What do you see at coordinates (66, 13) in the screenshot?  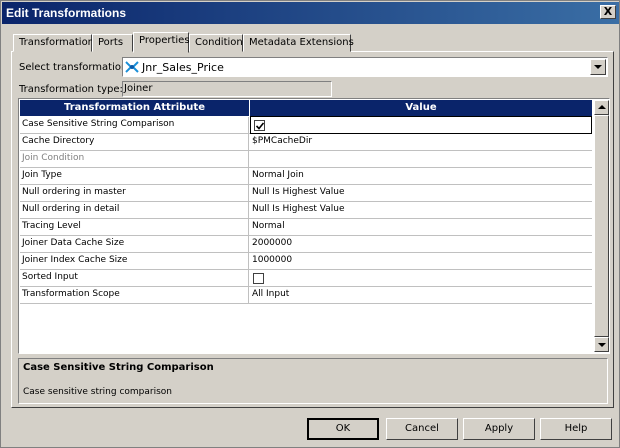 I see `window-title: Edit Transformations` at bounding box center [66, 13].